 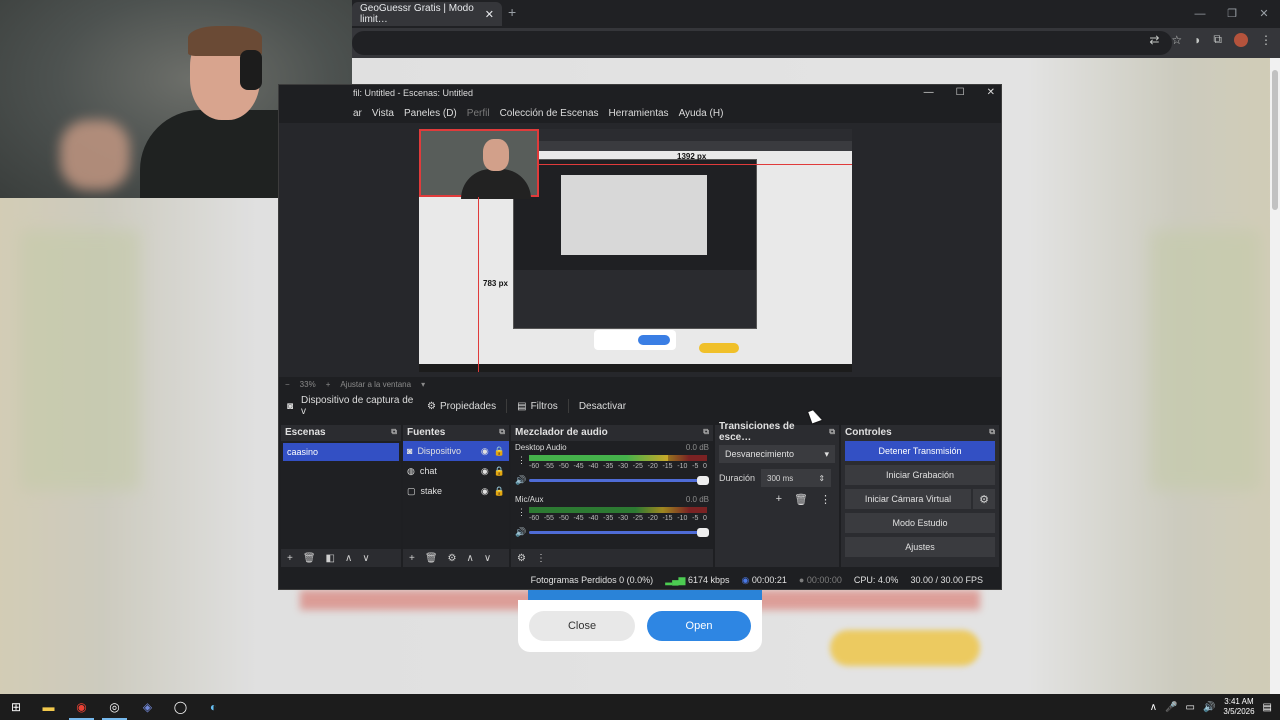 I want to click on chrome-icon: ◉, so click(x=81, y=707).